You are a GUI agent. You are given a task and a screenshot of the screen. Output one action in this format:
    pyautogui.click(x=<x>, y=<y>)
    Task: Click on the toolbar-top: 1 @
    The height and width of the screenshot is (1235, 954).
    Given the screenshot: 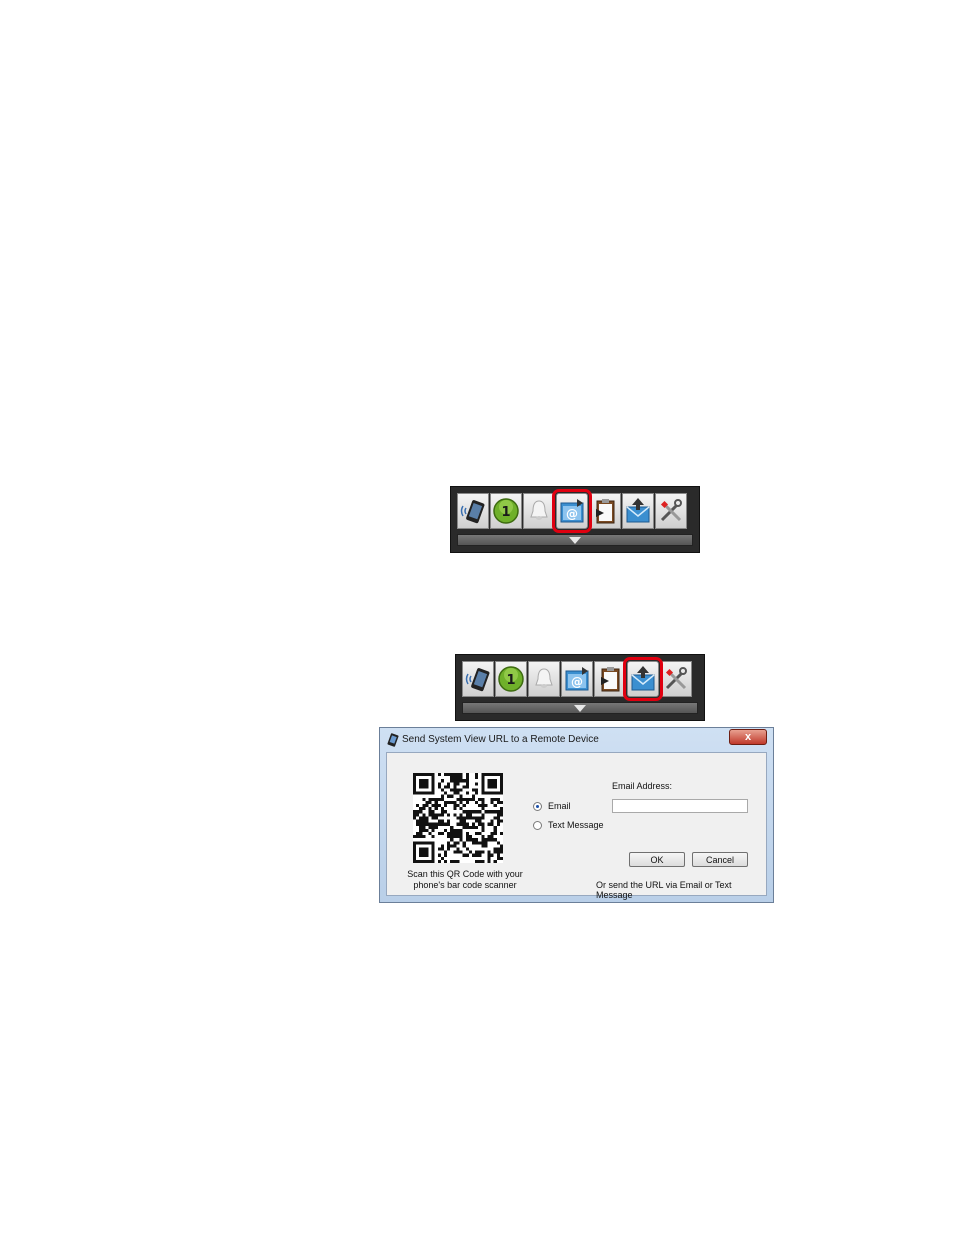 What is the action you would take?
    pyautogui.click(x=575, y=519)
    